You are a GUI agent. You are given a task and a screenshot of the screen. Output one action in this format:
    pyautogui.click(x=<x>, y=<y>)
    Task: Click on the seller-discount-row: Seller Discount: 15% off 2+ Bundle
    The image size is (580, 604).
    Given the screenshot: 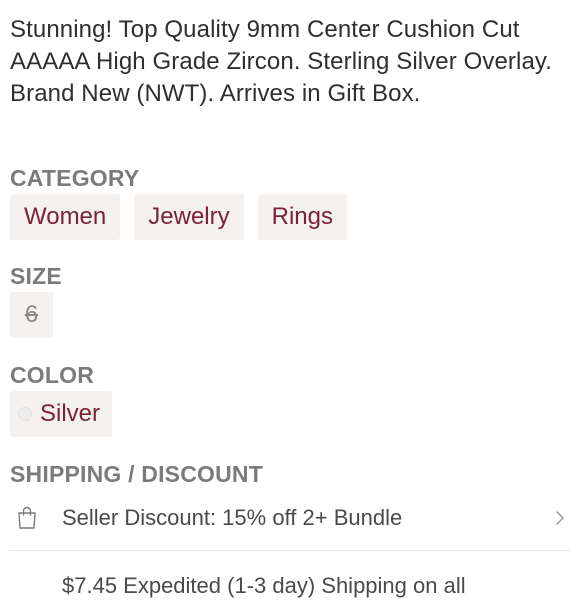 What is the action you would take?
    pyautogui.click(x=290, y=518)
    